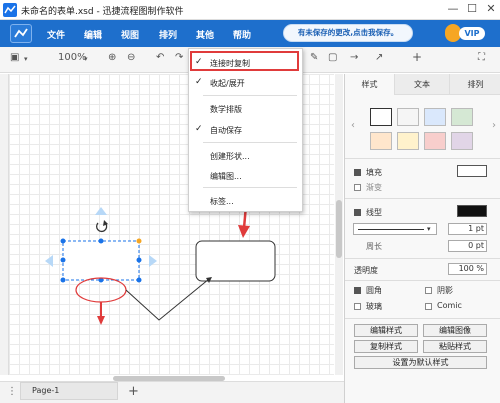 This screenshot has height=403, width=500. I want to click on tab-arrange: 排列, so click(475, 84).